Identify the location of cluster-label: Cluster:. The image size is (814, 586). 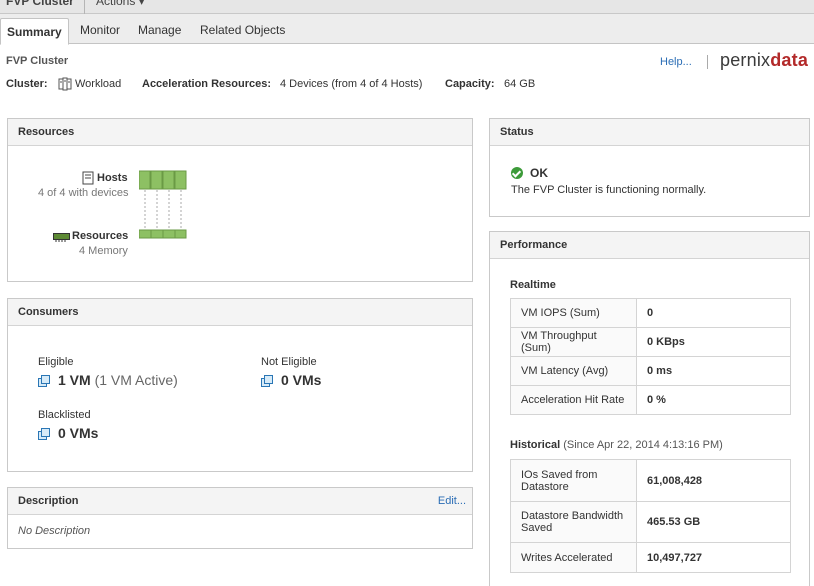
(27, 84).